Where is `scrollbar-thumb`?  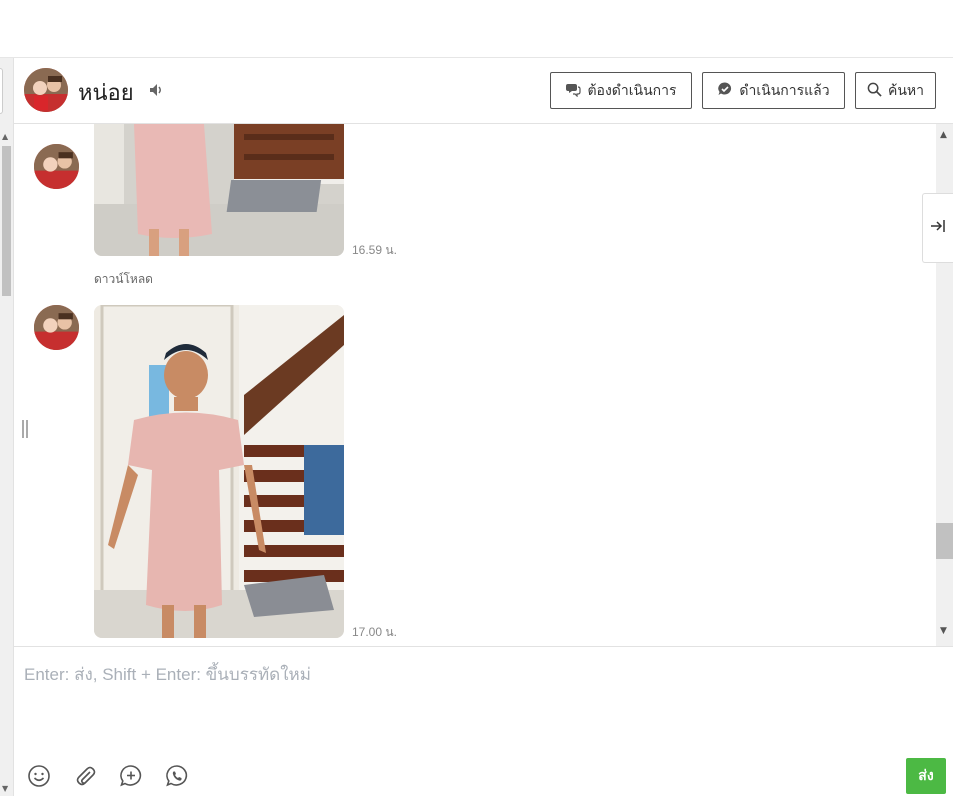 scrollbar-thumb is located at coordinates (944, 541).